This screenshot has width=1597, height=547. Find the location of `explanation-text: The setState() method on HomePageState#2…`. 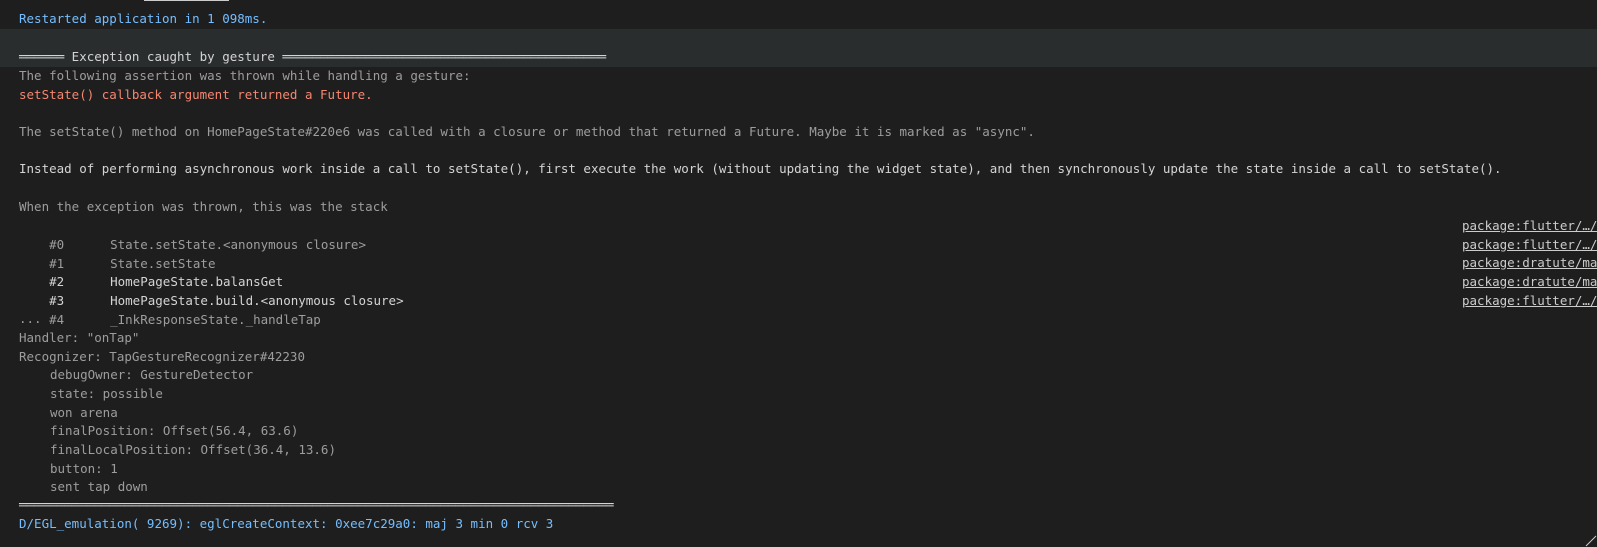

explanation-text: The setState() method on HomePageState#2… is located at coordinates (527, 131).